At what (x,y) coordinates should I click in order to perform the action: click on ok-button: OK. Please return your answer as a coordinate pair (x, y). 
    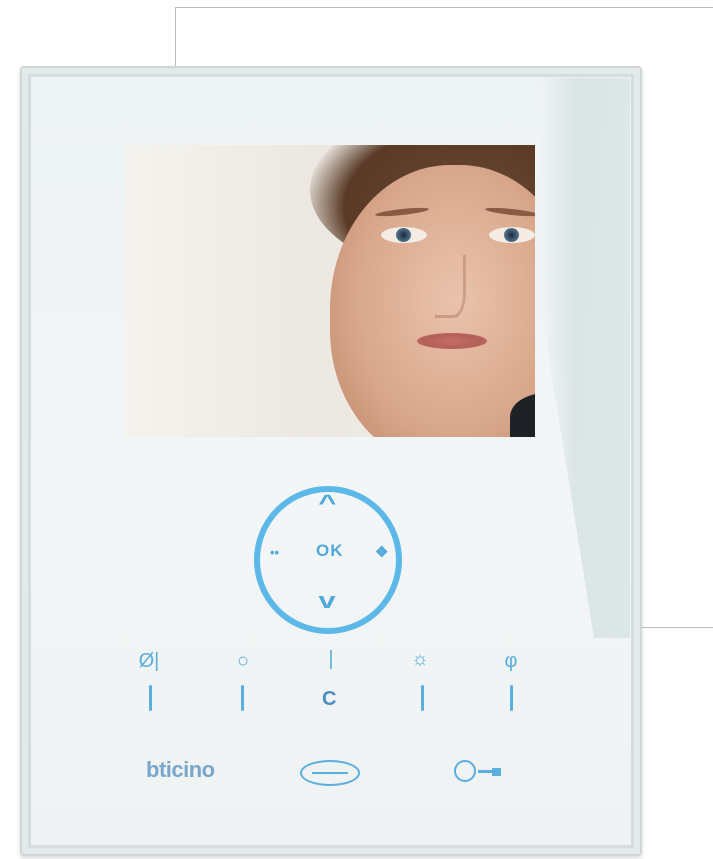
    Looking at the image, I should click on (330, 551).